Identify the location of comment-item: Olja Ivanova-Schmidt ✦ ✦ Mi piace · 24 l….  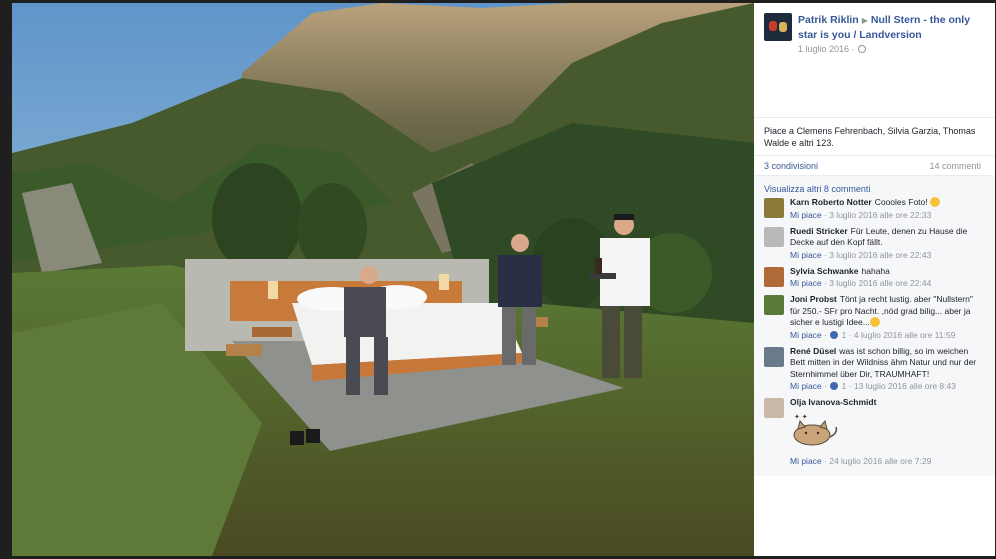
(874, 431).